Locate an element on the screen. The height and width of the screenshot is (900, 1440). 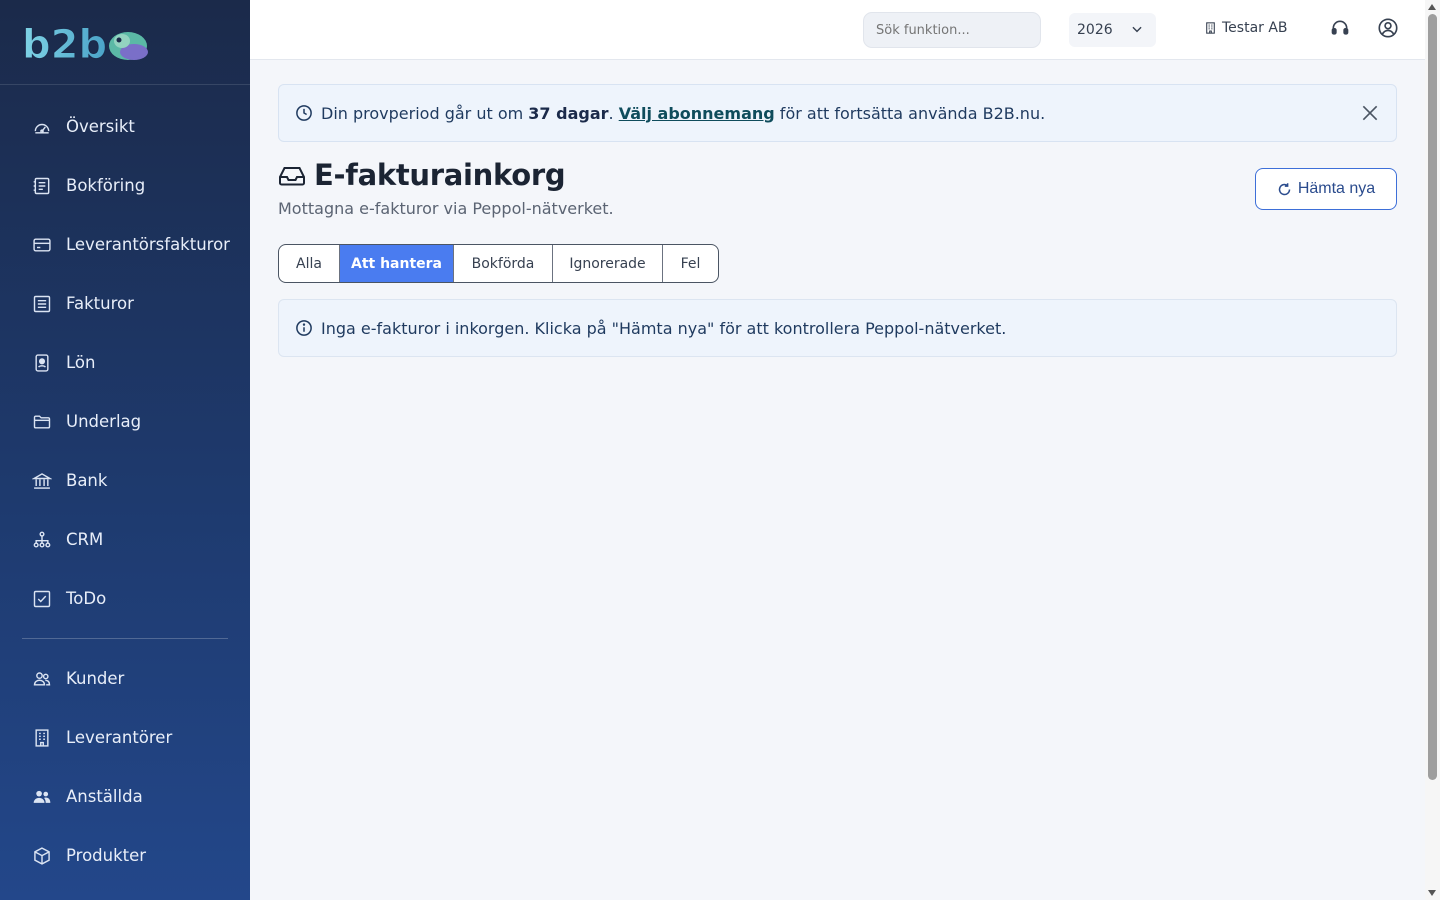
banner-sep: . is located at coordinates (613, 113).